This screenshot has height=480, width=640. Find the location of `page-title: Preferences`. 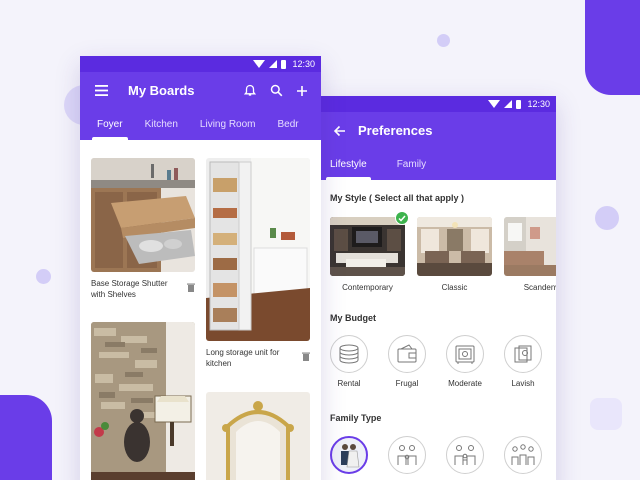

page-title: Preferences is located at coordinates (395, 130).